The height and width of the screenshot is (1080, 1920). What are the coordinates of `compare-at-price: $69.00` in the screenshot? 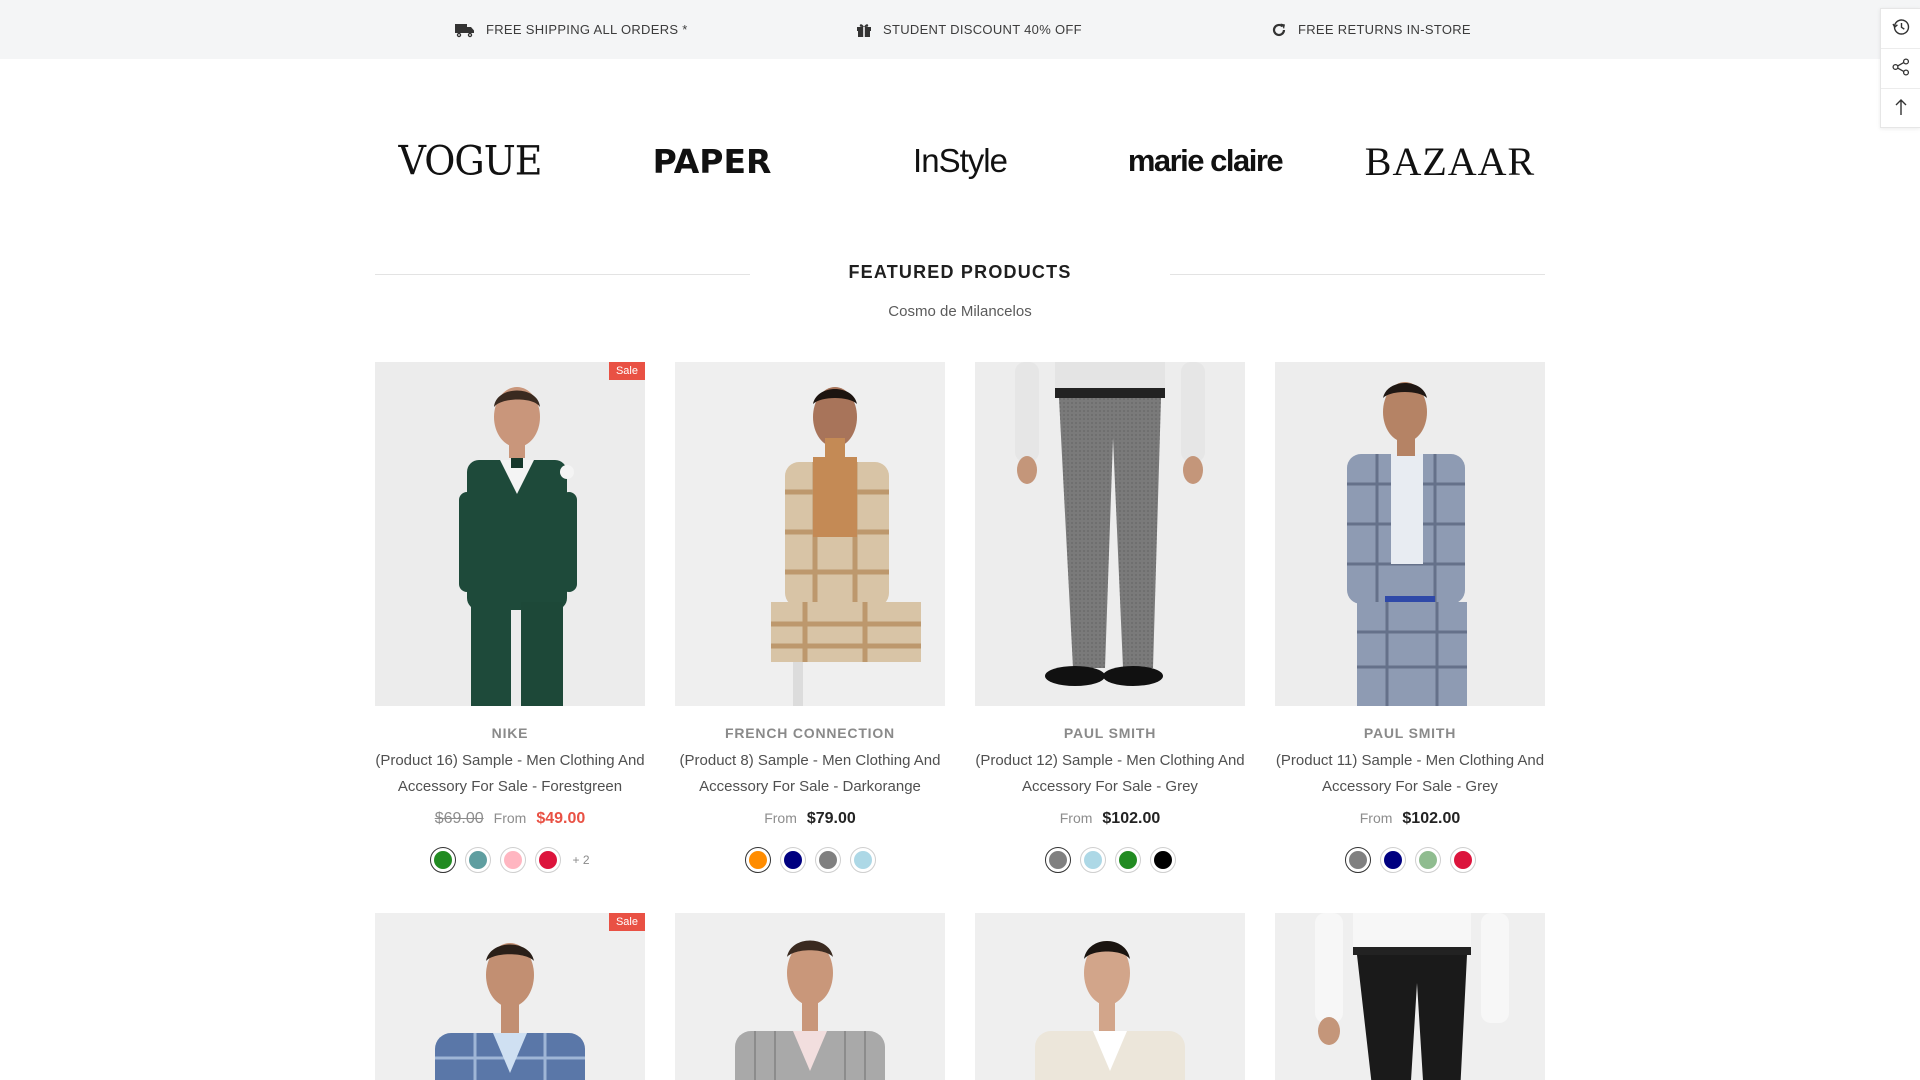 It's located at (459, 818).